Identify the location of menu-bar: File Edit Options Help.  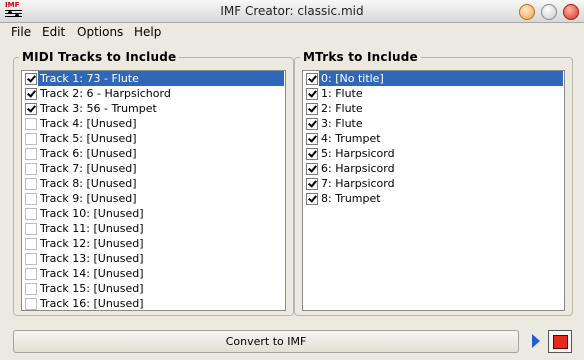
(292, 32).